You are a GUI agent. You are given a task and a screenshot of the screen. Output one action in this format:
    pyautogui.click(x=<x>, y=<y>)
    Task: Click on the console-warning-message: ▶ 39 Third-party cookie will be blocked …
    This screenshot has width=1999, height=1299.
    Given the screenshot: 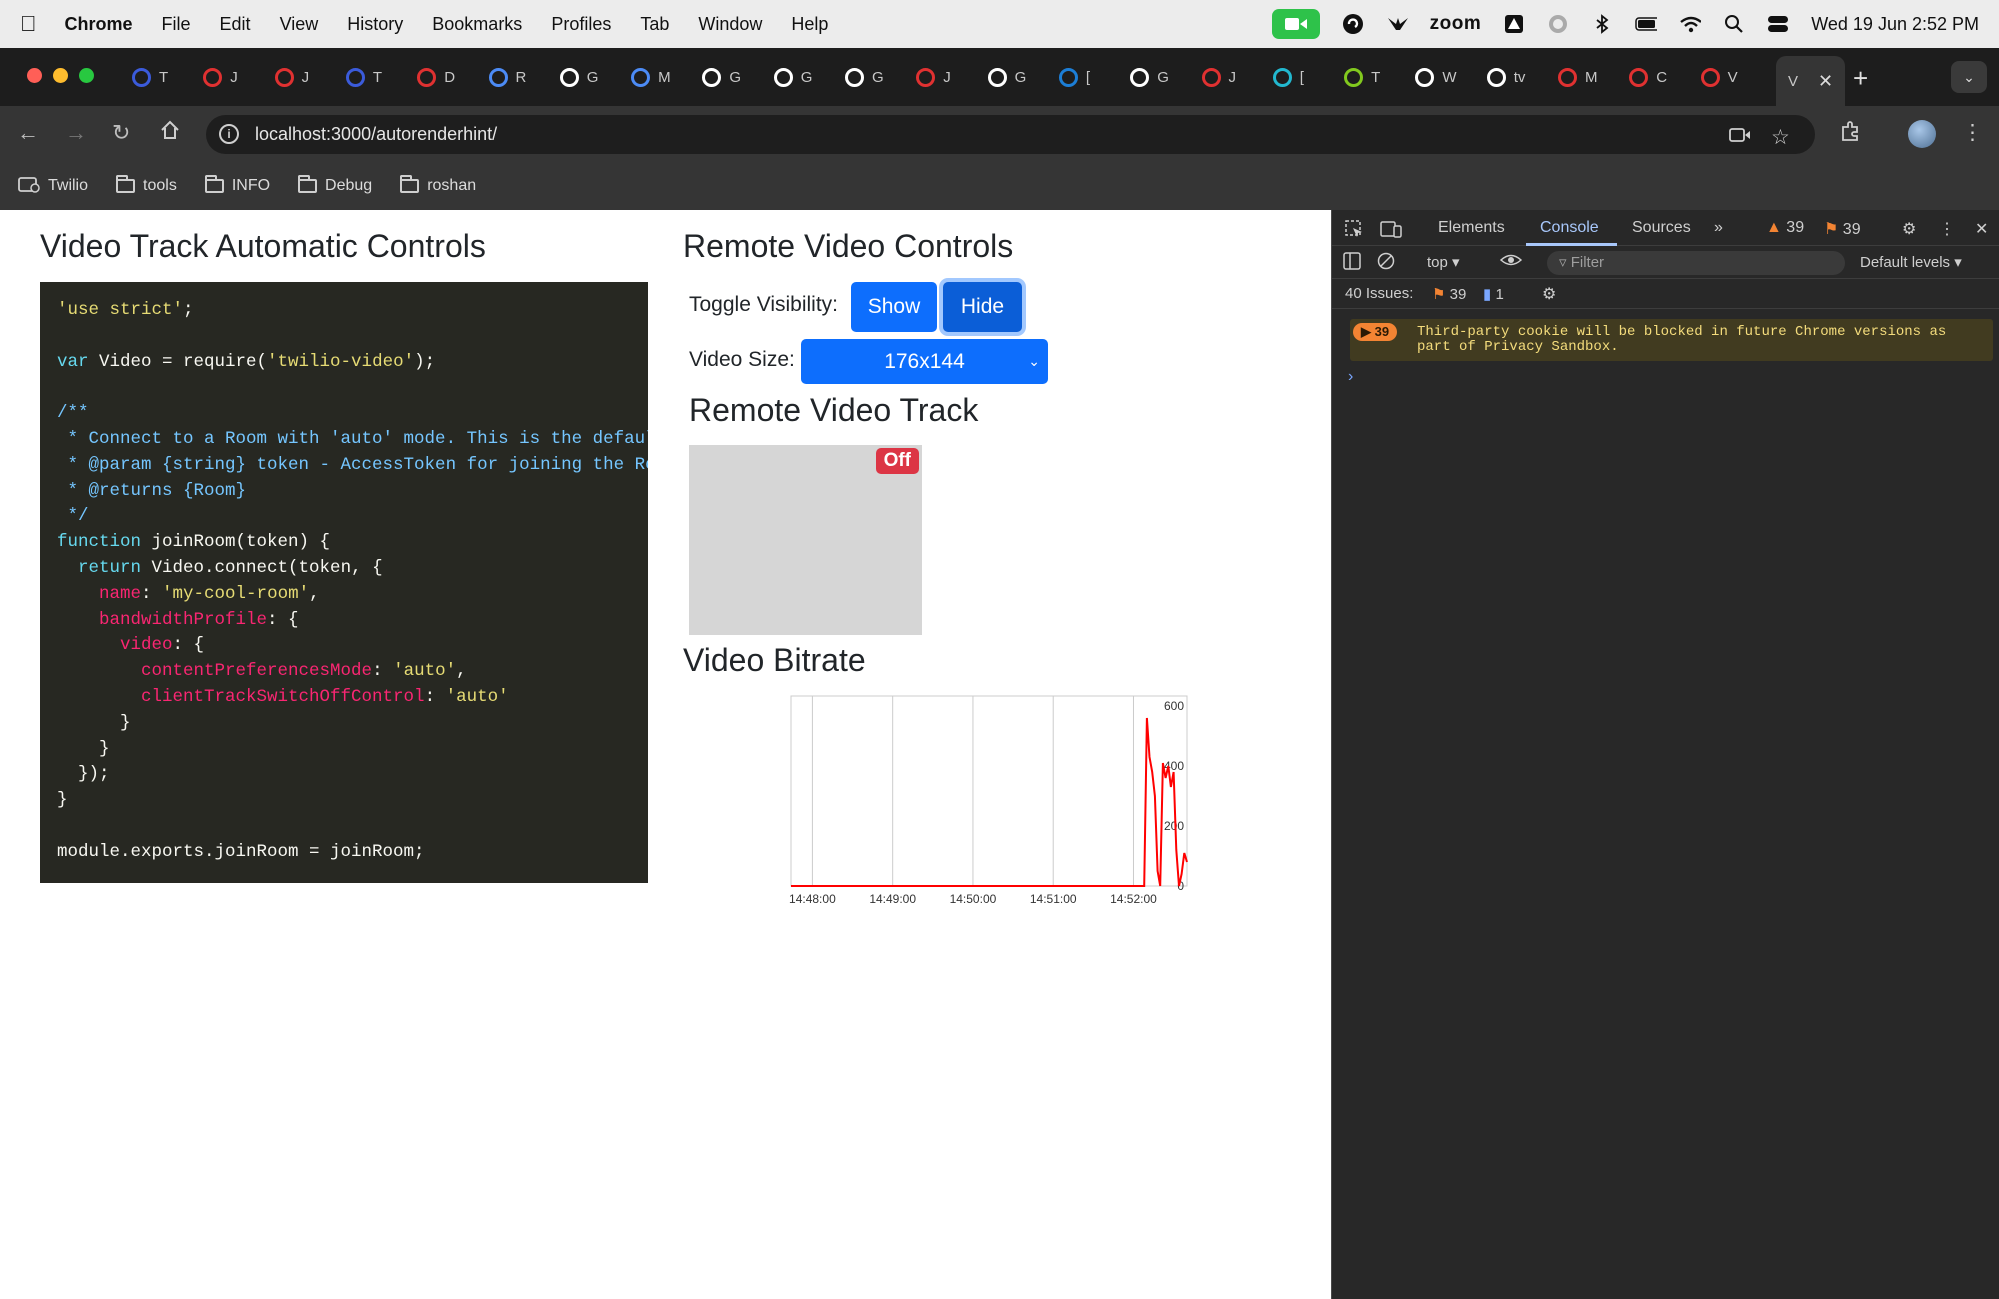 What is the action you would take?
    pyautogui.click(x=1671, y=340)
    